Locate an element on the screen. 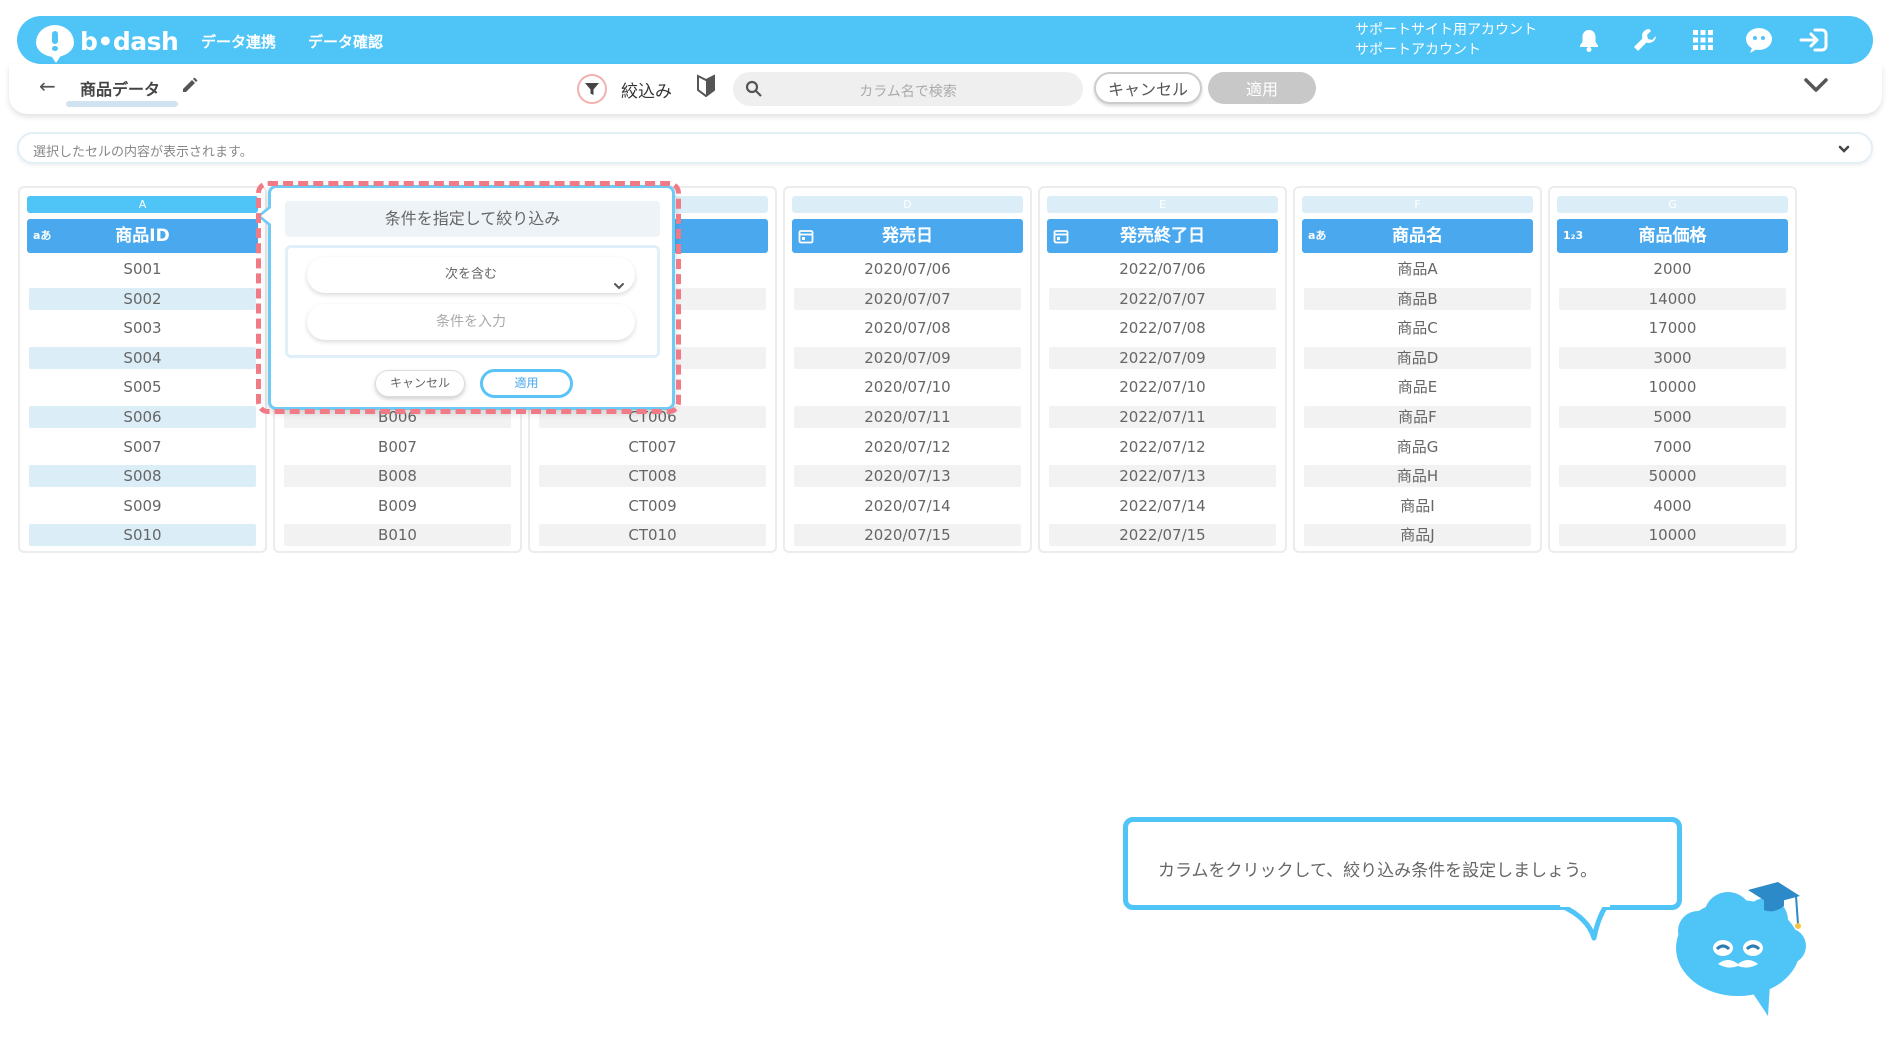 This screenshot has width=1890, height=1063. column-header: aあ 商品名 is located at coordinates (1417, 236).